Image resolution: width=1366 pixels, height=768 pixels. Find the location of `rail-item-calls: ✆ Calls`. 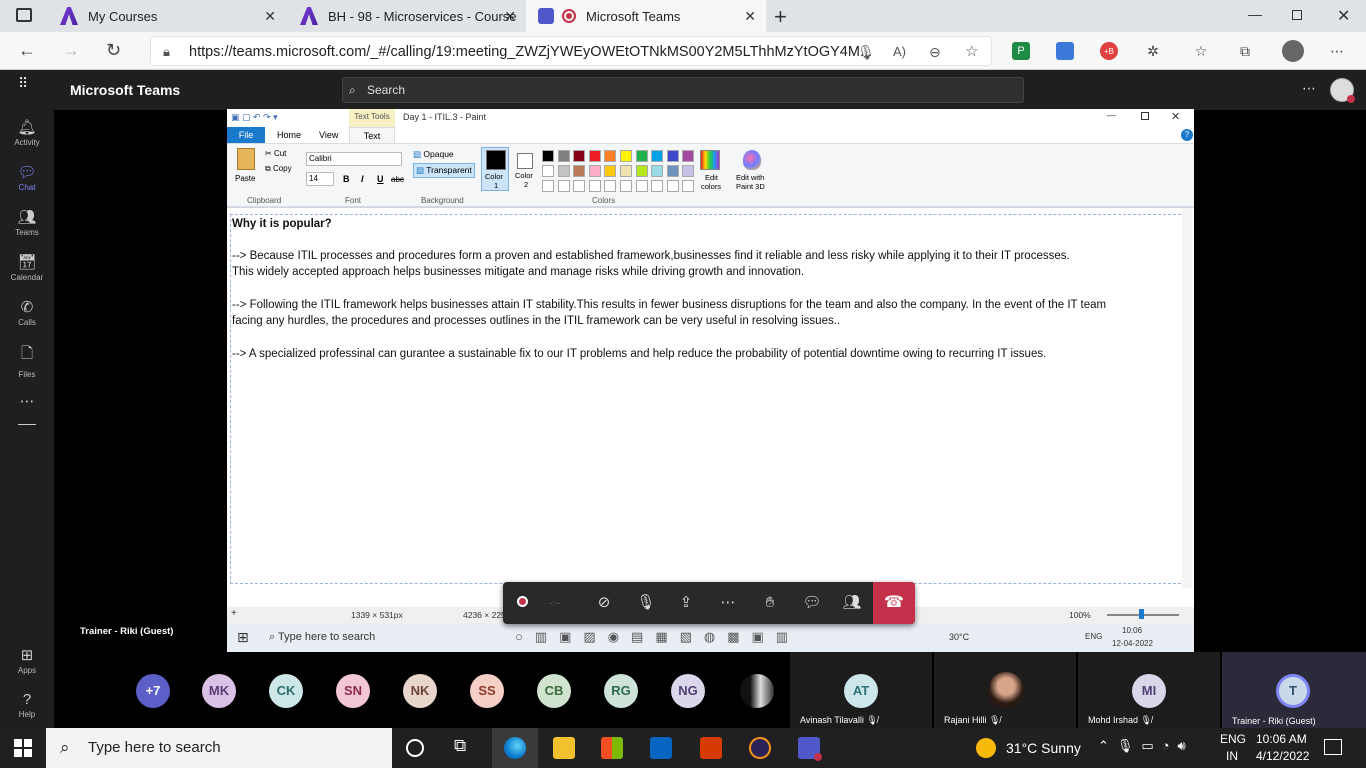

rail-item-calls: ✆ Calls is located at coordinates (27, 312).